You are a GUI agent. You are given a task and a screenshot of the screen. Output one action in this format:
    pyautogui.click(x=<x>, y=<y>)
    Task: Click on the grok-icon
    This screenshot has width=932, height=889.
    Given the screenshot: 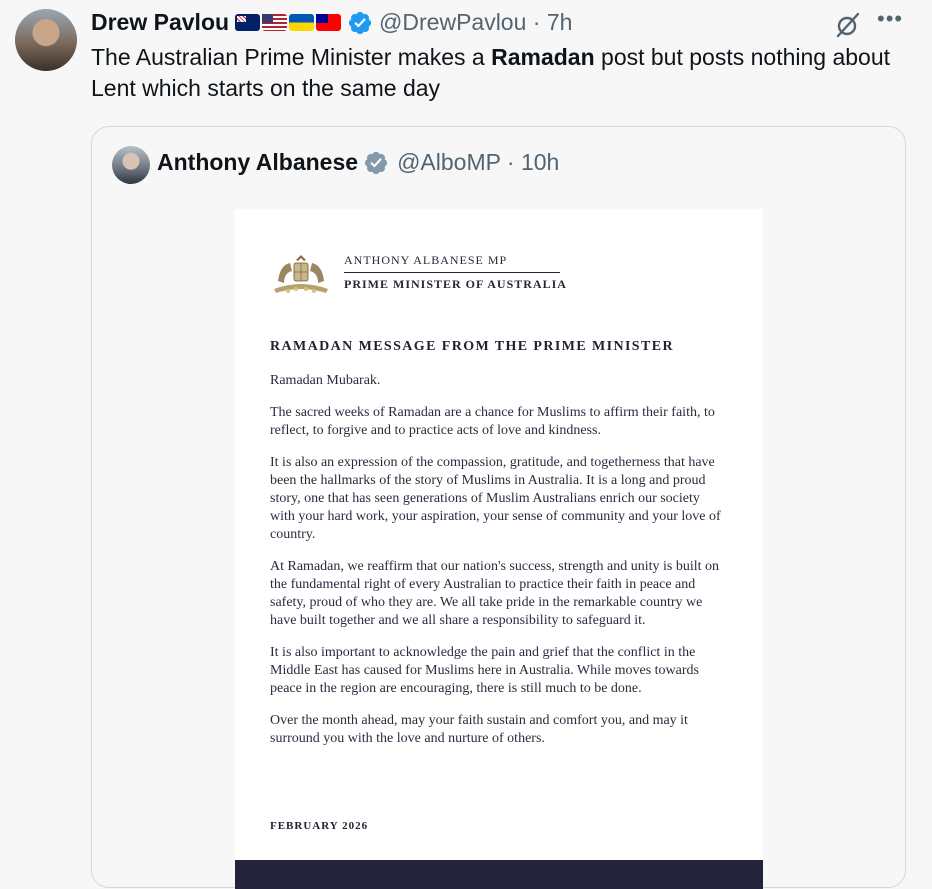 What is the action you would take?
    pyautogui.click(x=848, y=25)
    